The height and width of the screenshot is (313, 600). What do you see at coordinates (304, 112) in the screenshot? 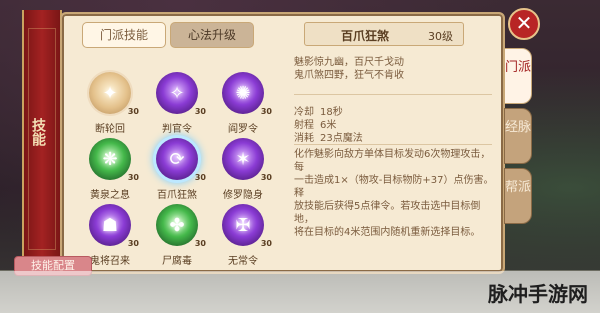
I see `stat-label: 冷却` at bounding box center [304, 112].